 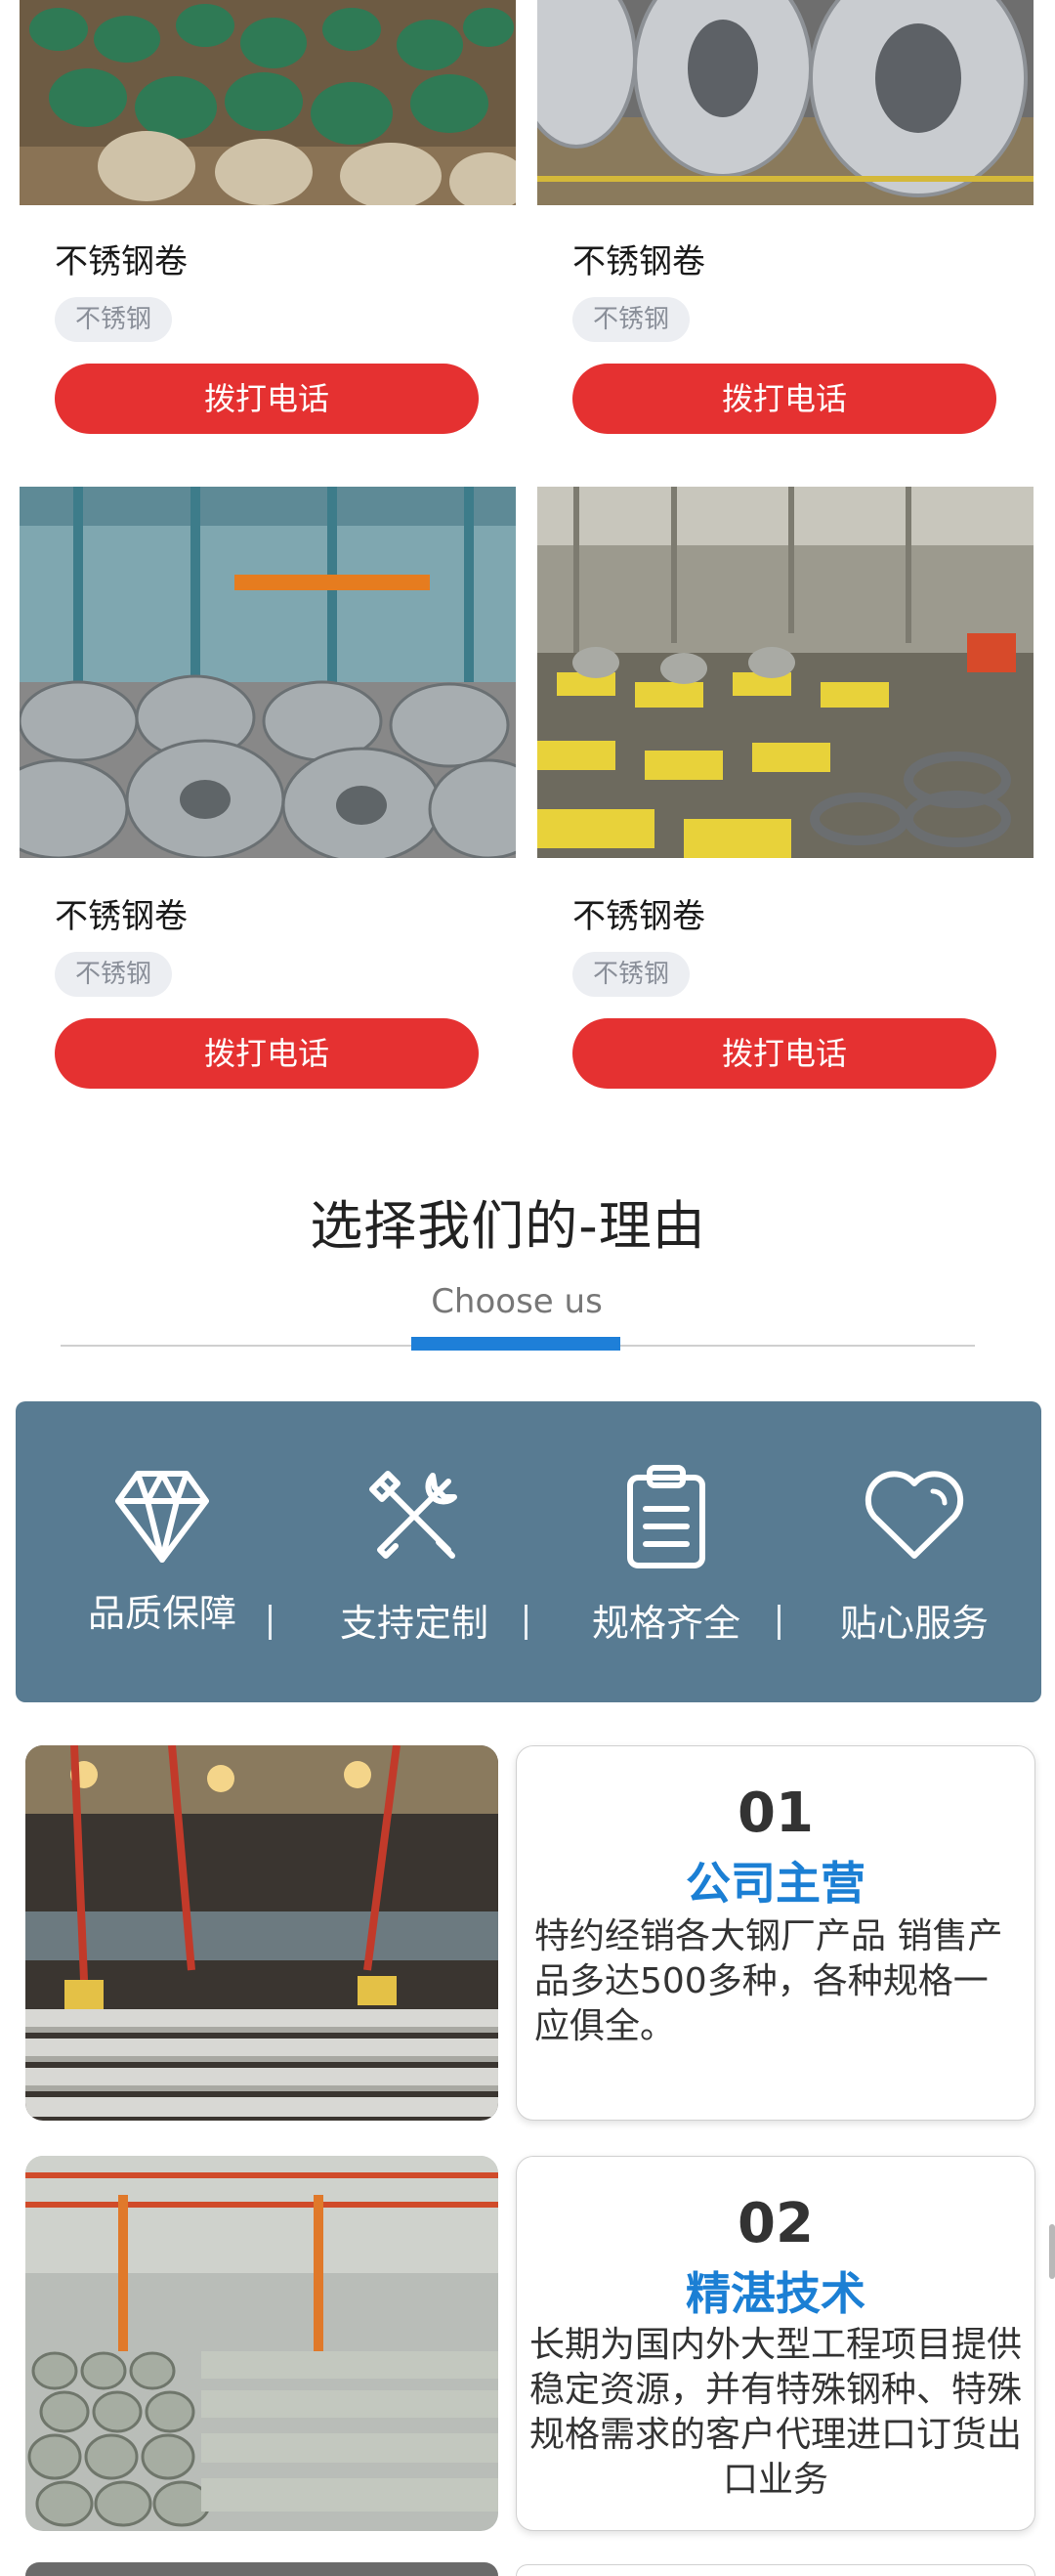 What do you see at coordinates (161, 1613) in the screenshot?
I see `reason-label: 品质保障` at bounding box center [161, 1613].